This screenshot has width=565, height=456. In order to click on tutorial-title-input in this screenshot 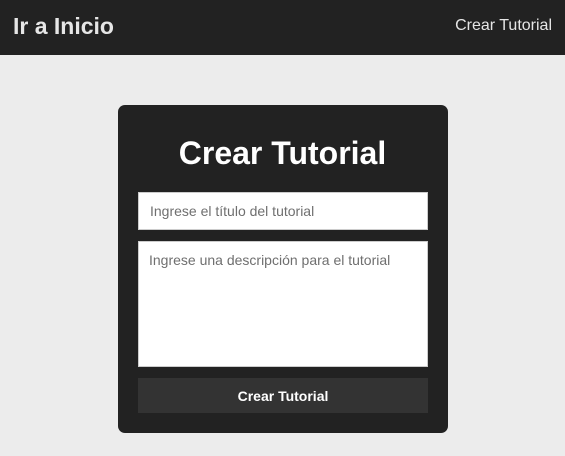, I will do `click(283, 211)`.